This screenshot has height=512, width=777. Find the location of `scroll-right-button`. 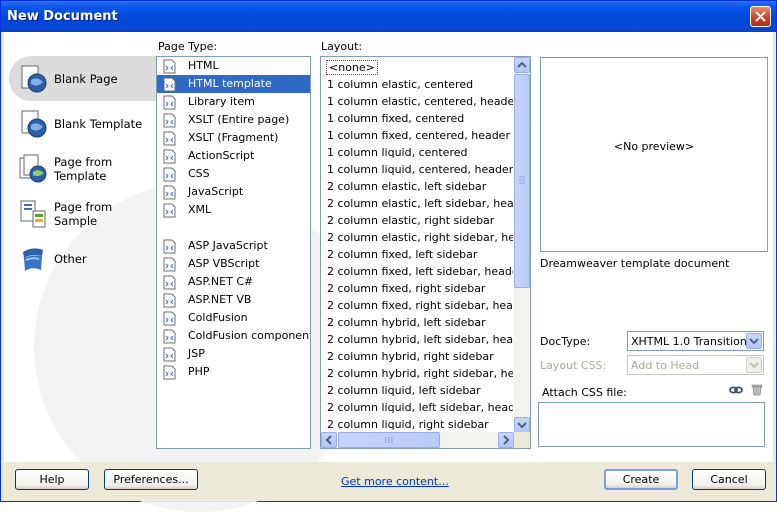

scroll-right-button is located at coordinates (506, 440).